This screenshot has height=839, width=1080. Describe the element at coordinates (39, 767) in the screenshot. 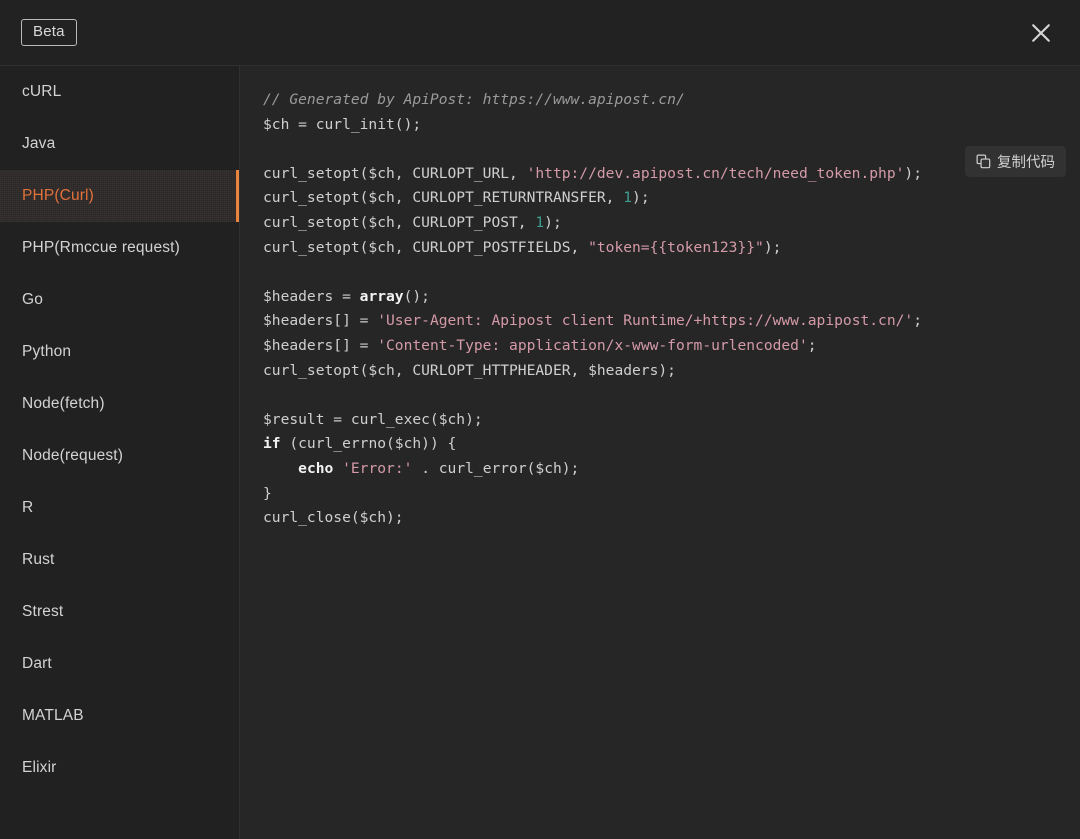

I see `sidebar-item-label: Elixir` at that location.